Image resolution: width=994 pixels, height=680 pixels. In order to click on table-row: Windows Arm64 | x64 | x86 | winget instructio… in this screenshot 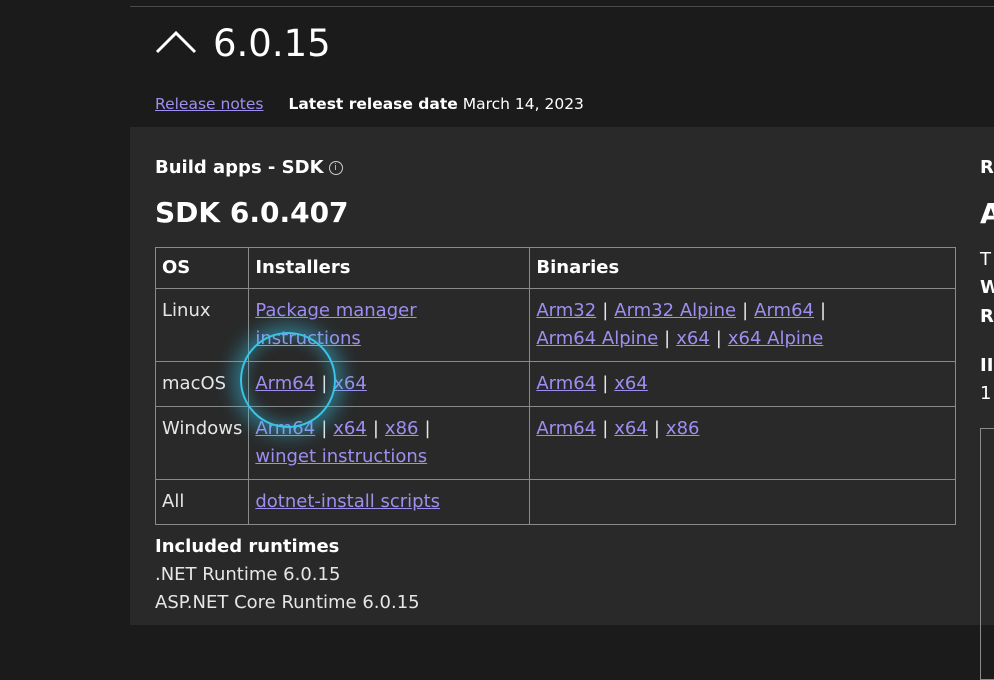, I will do `click(555, 443)`.